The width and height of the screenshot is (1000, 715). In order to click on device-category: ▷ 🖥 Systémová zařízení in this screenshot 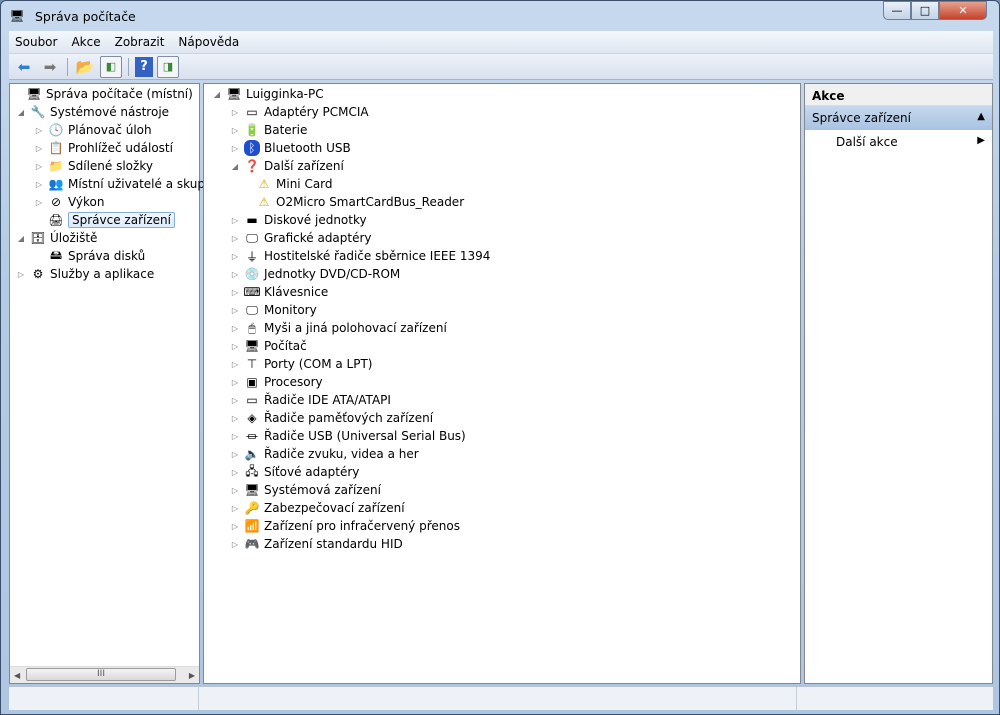, I will do `click(305, 490)`.